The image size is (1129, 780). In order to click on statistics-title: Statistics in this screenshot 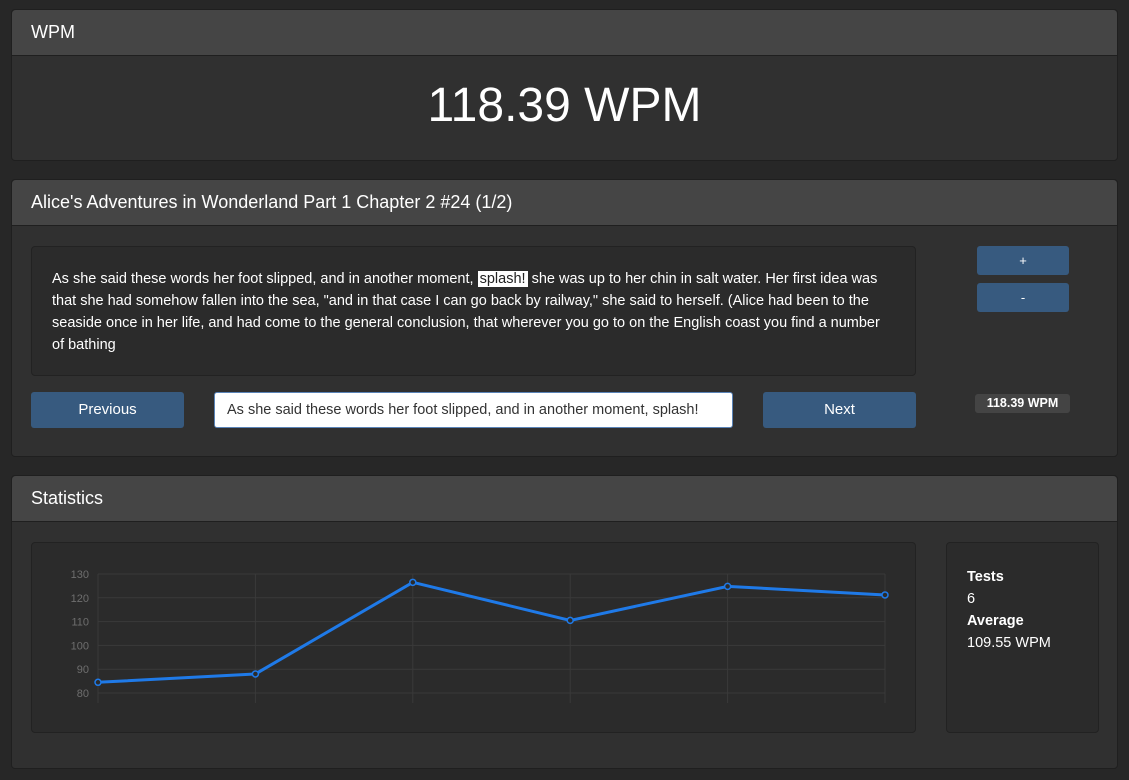, I will do `click(564, 499)`.